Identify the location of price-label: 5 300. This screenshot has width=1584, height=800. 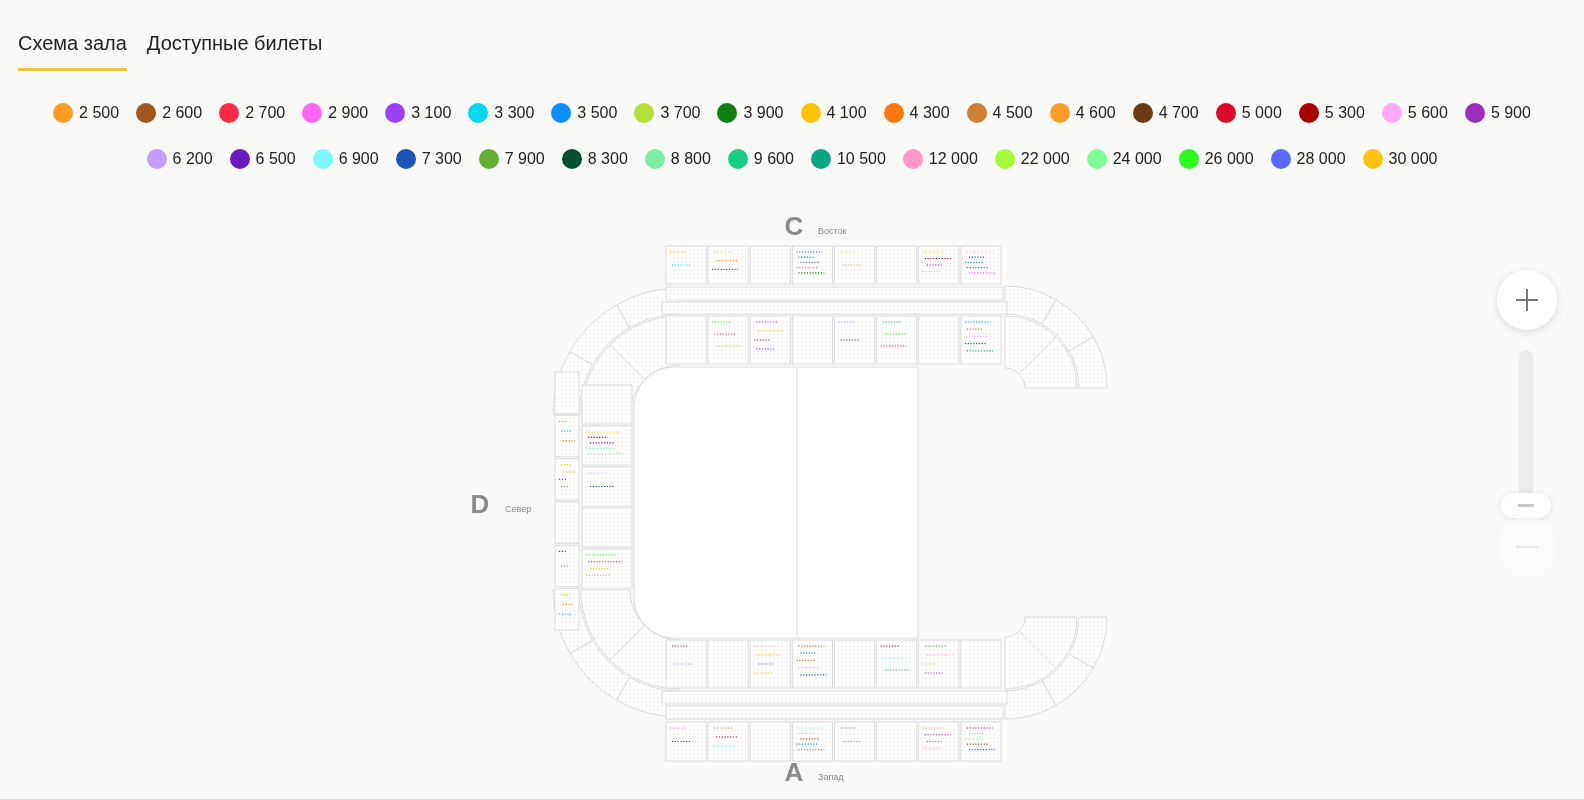
(1344, 113).